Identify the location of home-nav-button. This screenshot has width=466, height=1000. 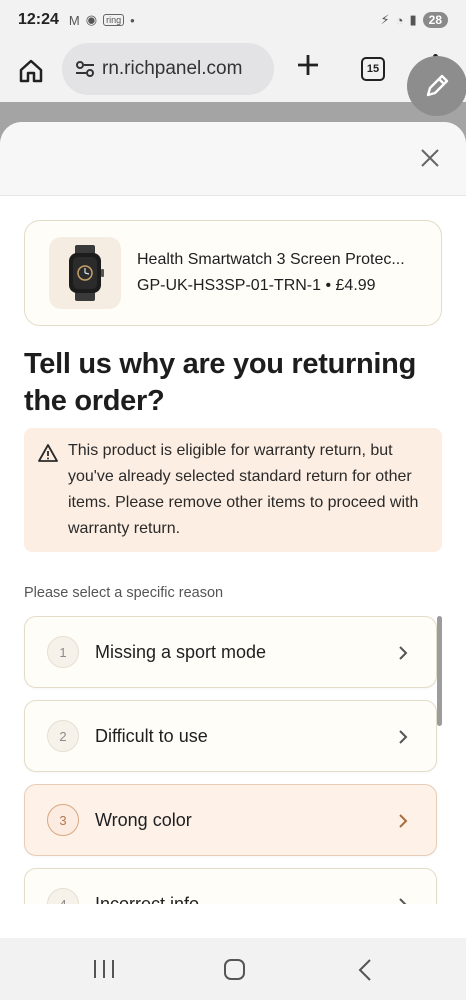
(234, 969).